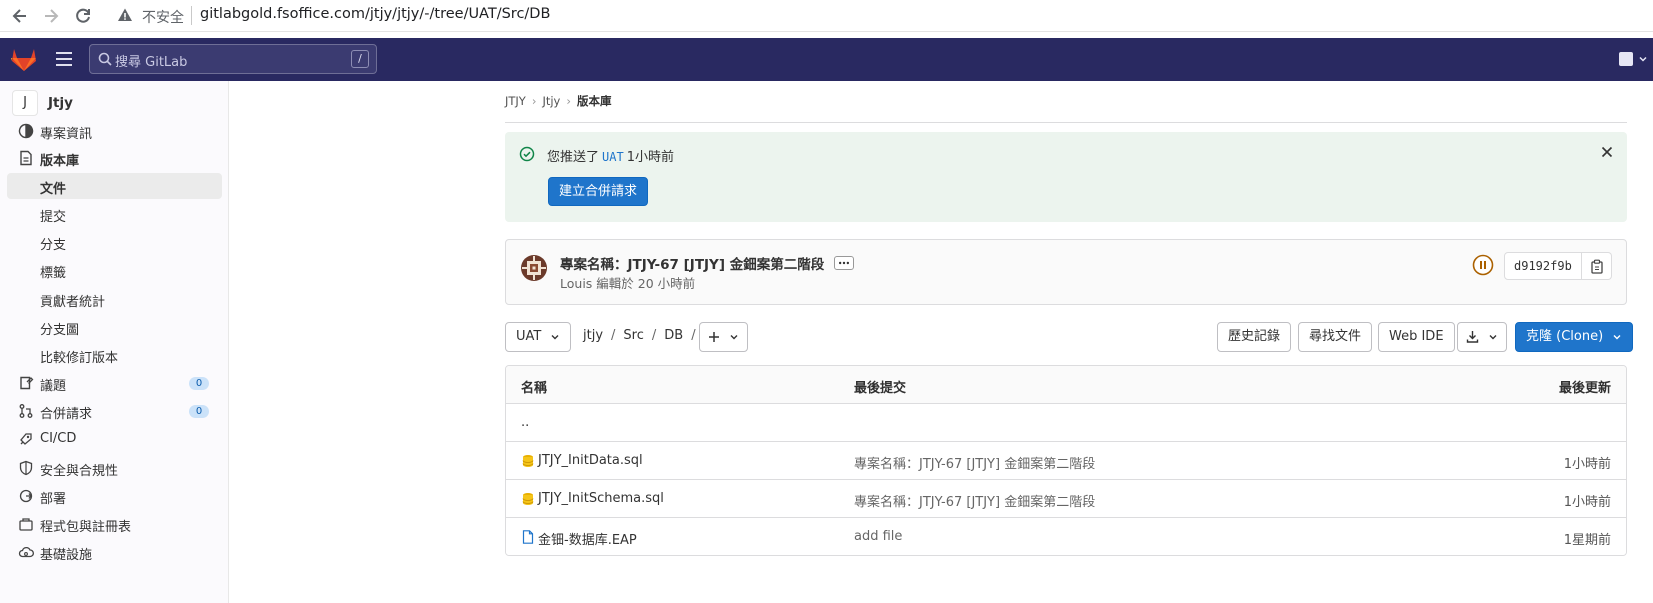  I want to click on breadcrumb-item-project: Jtjy, so click(551, 101).